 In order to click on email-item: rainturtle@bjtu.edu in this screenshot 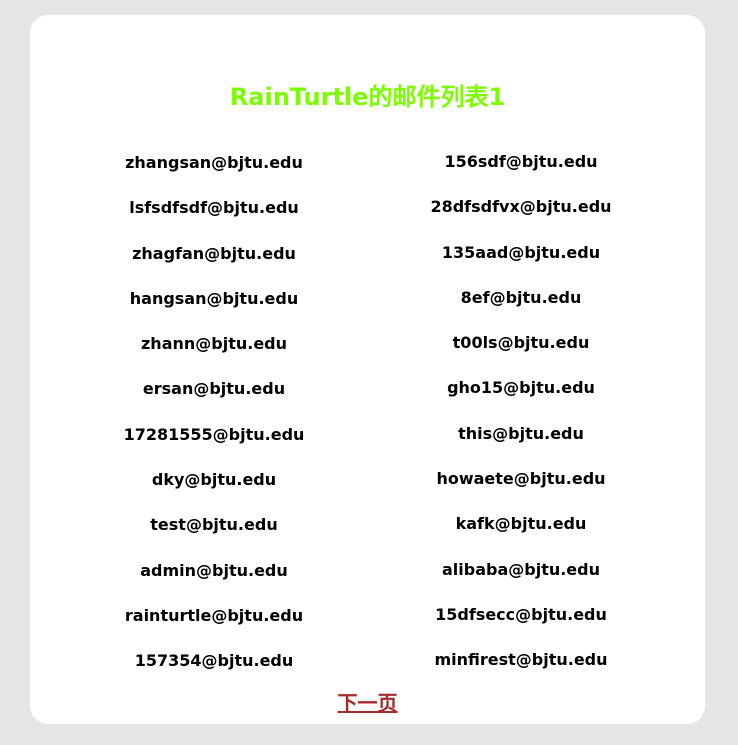, I will do `click(214, 615)`.